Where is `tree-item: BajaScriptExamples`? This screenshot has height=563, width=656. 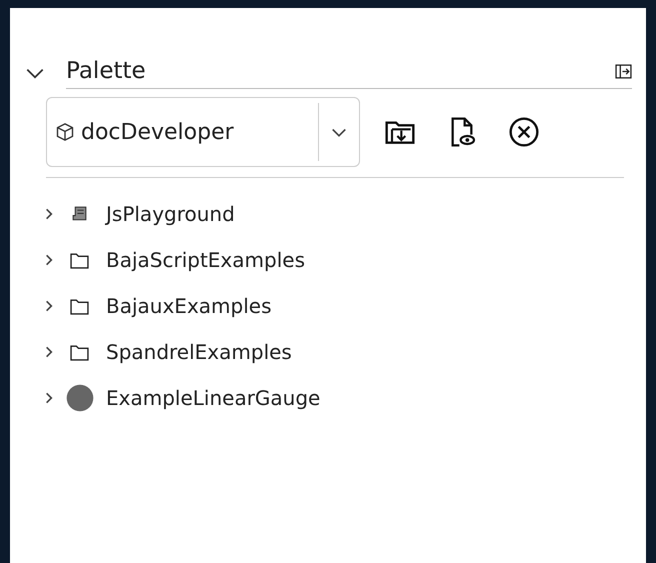 tree-item: BajaScriptExamples is located at coordinates (205, 260).